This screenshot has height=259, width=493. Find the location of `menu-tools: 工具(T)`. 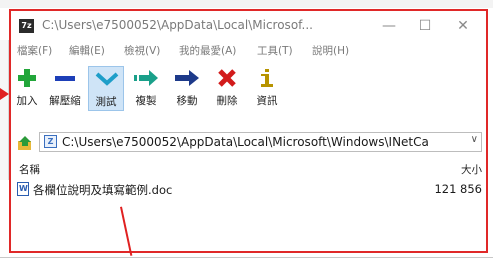

menu-tools: 工具(T) is located at coordinates (275, 50).